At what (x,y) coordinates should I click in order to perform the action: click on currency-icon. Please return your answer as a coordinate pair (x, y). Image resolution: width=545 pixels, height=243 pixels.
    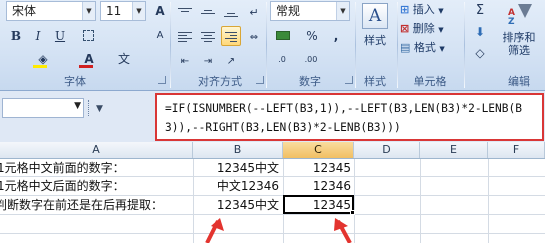
    Looking at the image, I should click on (283, 35).